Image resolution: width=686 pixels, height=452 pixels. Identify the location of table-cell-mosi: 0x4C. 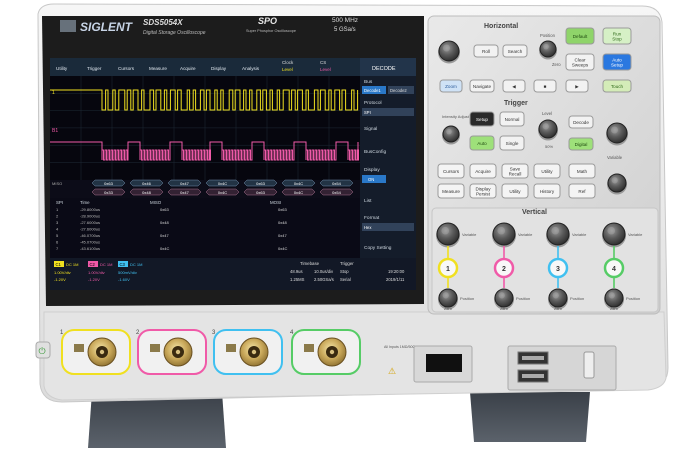
(282, 248).